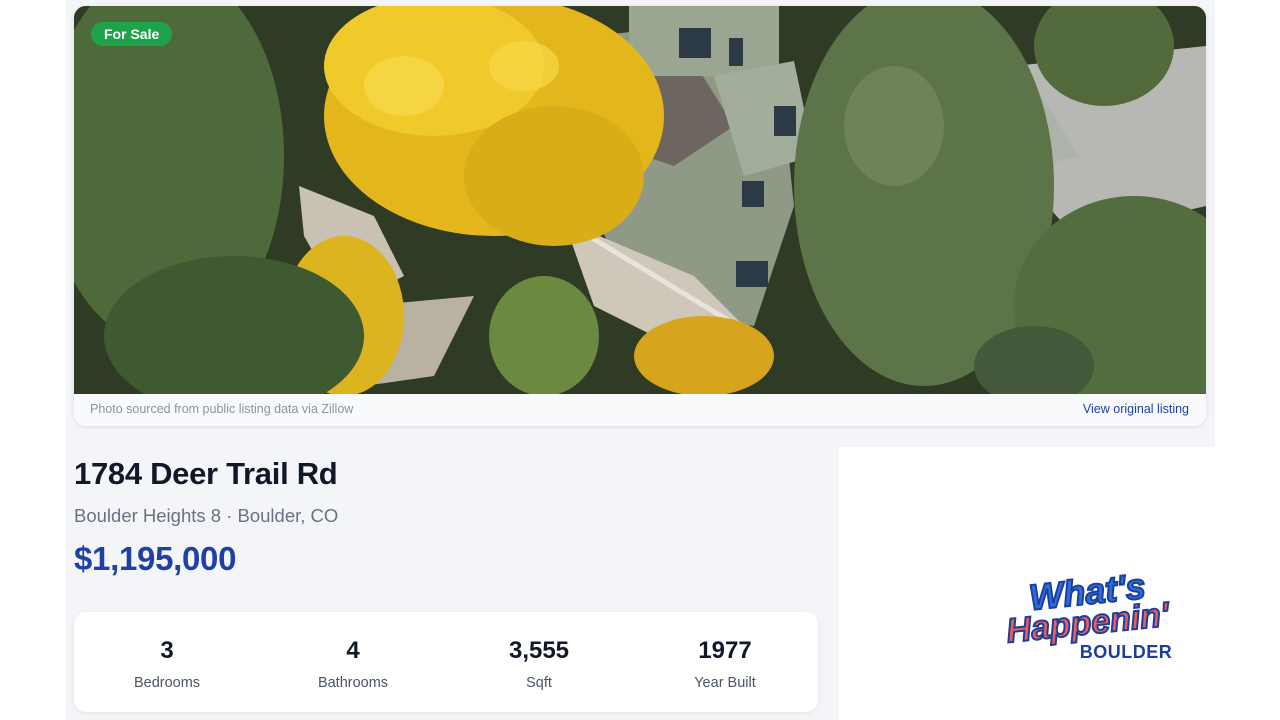  Describe the element at coordinates (155, 558) in the screenshot. I see `listing-price: $1,195,000` at that location.